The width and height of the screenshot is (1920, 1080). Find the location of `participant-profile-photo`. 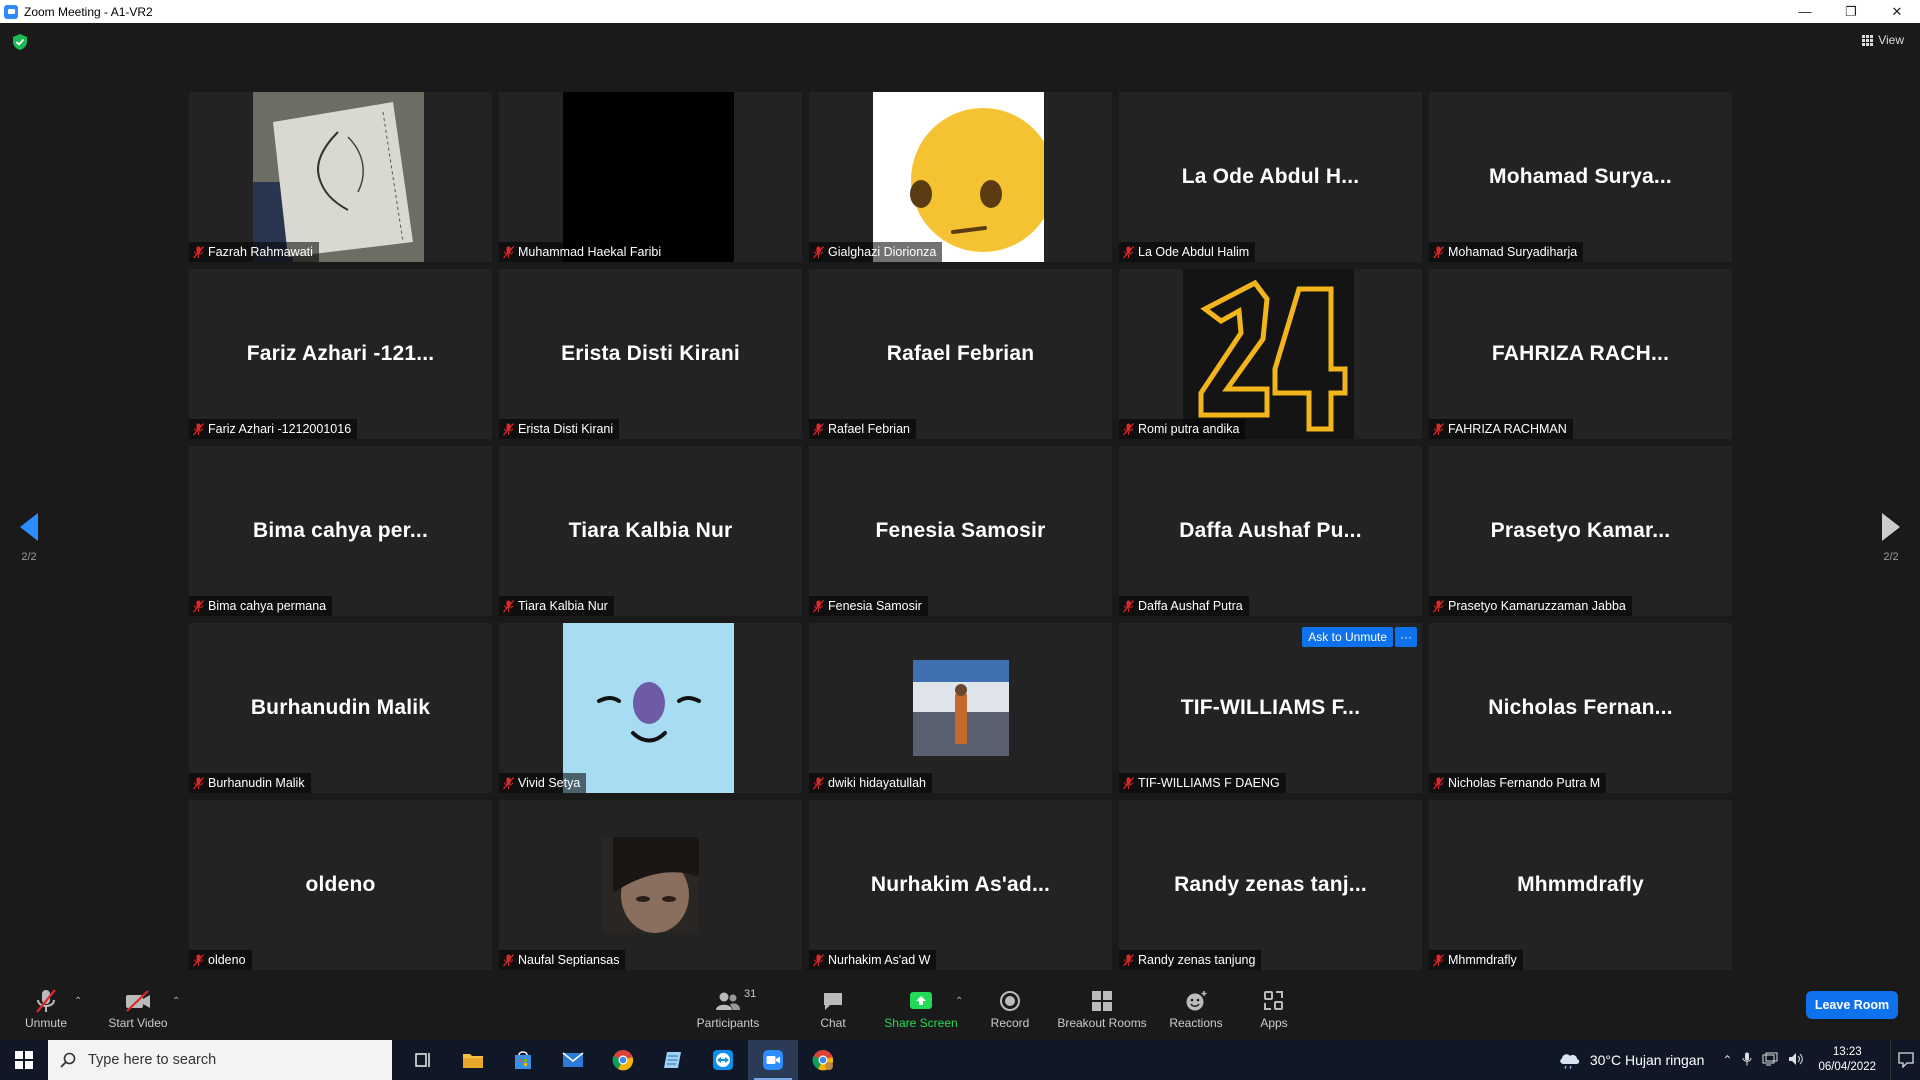

participant-profile-photo is located at coordinates (651, 885).